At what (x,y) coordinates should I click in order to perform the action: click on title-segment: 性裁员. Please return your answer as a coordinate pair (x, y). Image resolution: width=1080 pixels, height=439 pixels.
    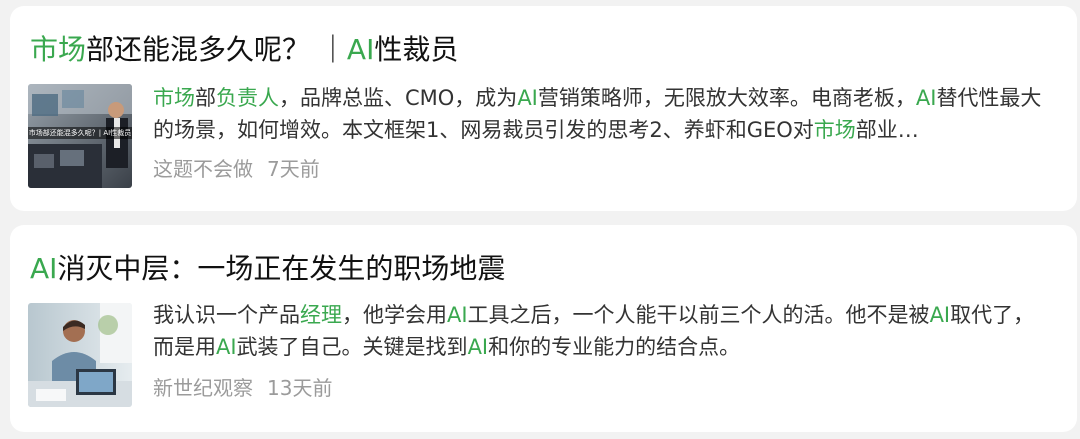
    Looking at the image, I should click on (416, 49).